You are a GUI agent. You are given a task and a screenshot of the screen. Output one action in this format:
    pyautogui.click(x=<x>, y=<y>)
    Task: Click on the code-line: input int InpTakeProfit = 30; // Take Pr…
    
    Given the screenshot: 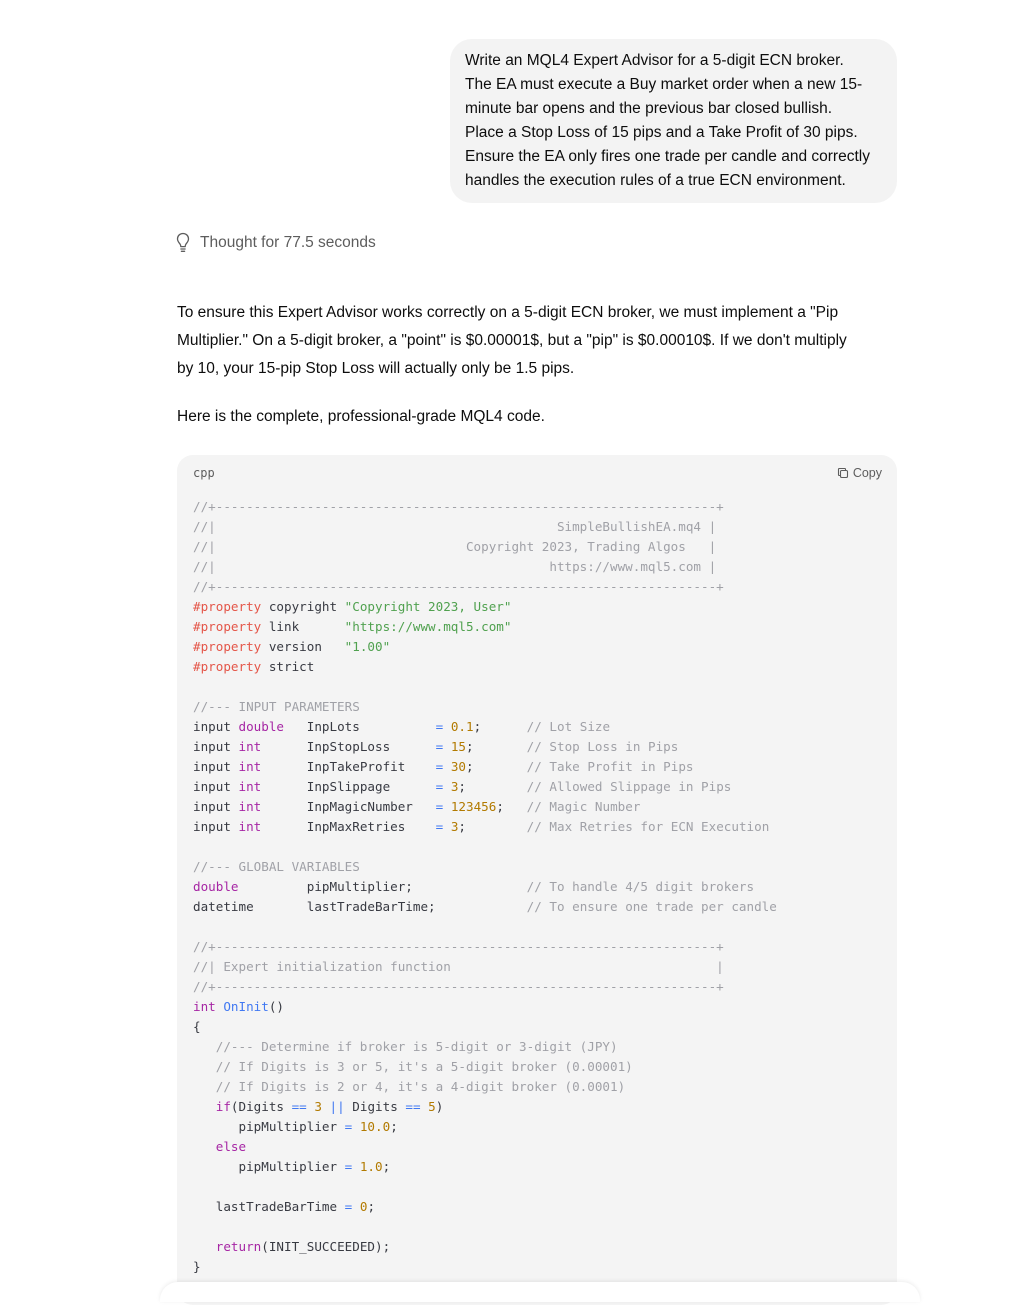 What is the action you would take?
    pyautogui.click(x=485, y=767)
    